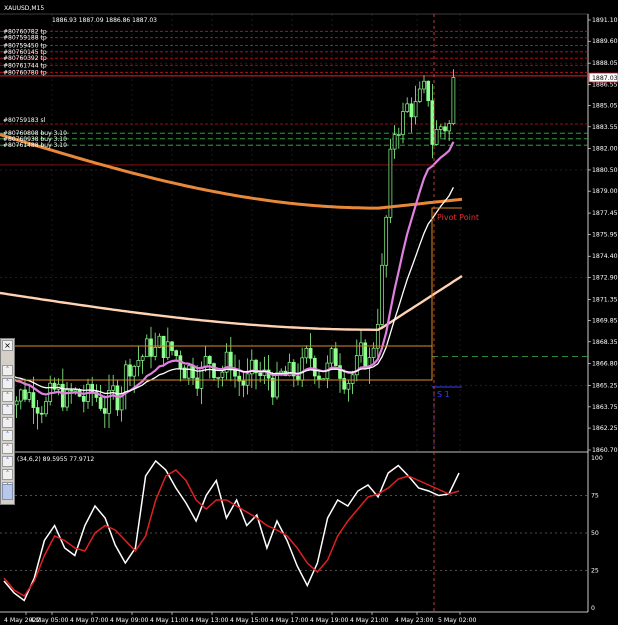 This screenshot has height=625, width=618. I want to click on side-toolbar: ×˄˄˄˄˄˄˄˄˄˄, so click(7, 421).